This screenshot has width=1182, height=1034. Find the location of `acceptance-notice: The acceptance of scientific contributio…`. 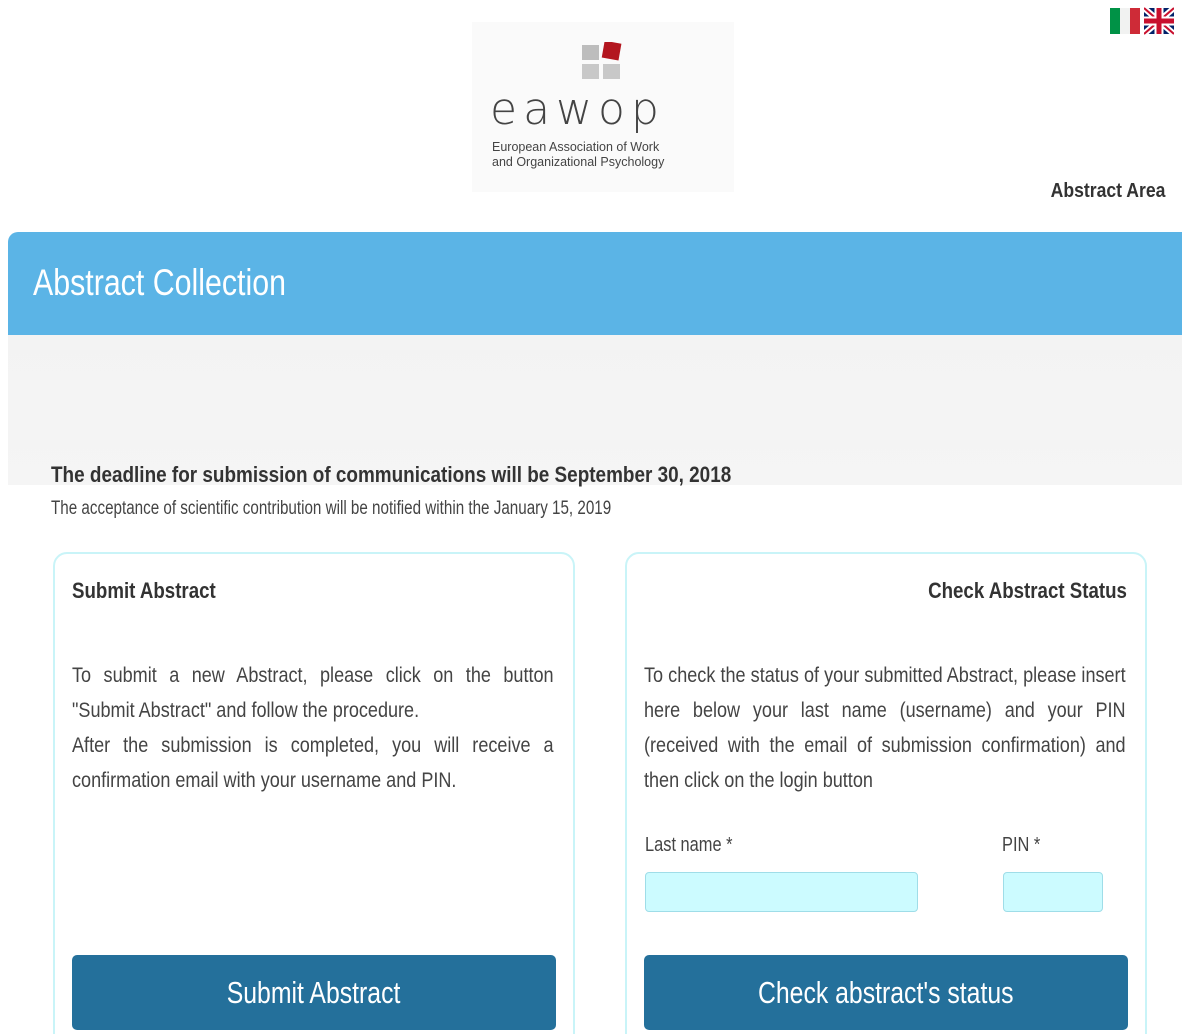

acceptance-notice: The acceptance of scientific contributio… is located at coordinates (331, 508).